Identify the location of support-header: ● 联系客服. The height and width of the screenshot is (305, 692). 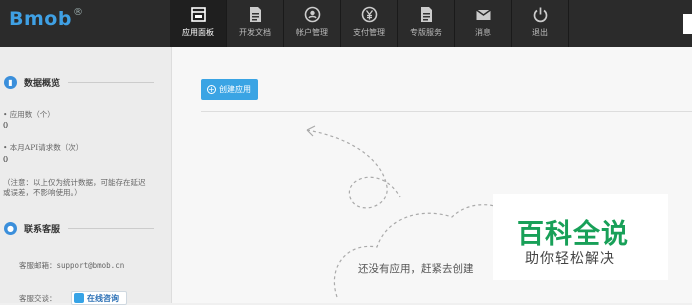
(84, 228).